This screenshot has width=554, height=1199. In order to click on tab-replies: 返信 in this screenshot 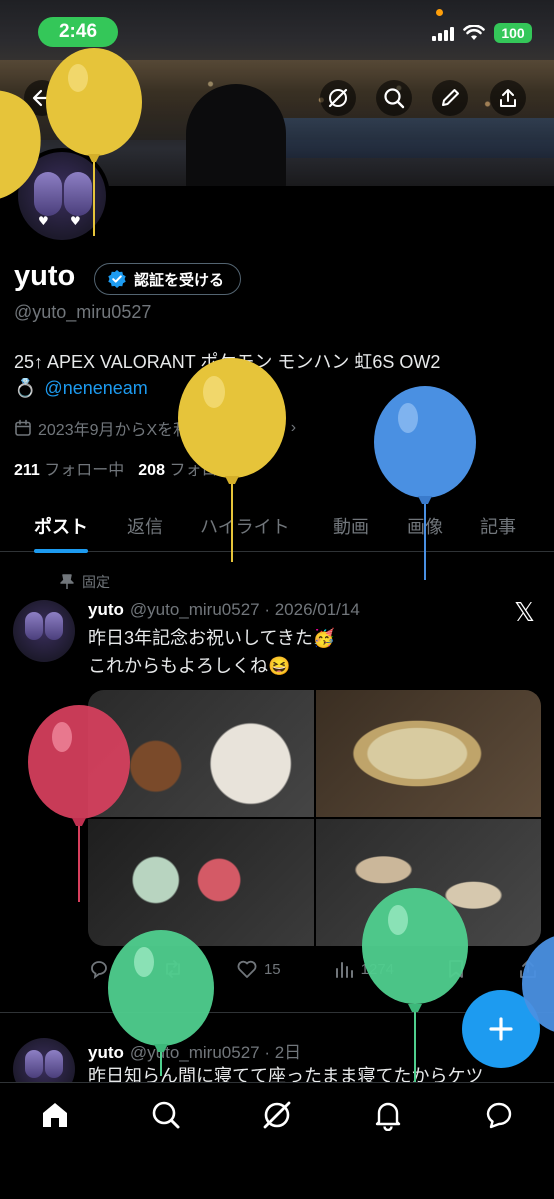, I will do `click(145, 526)`.